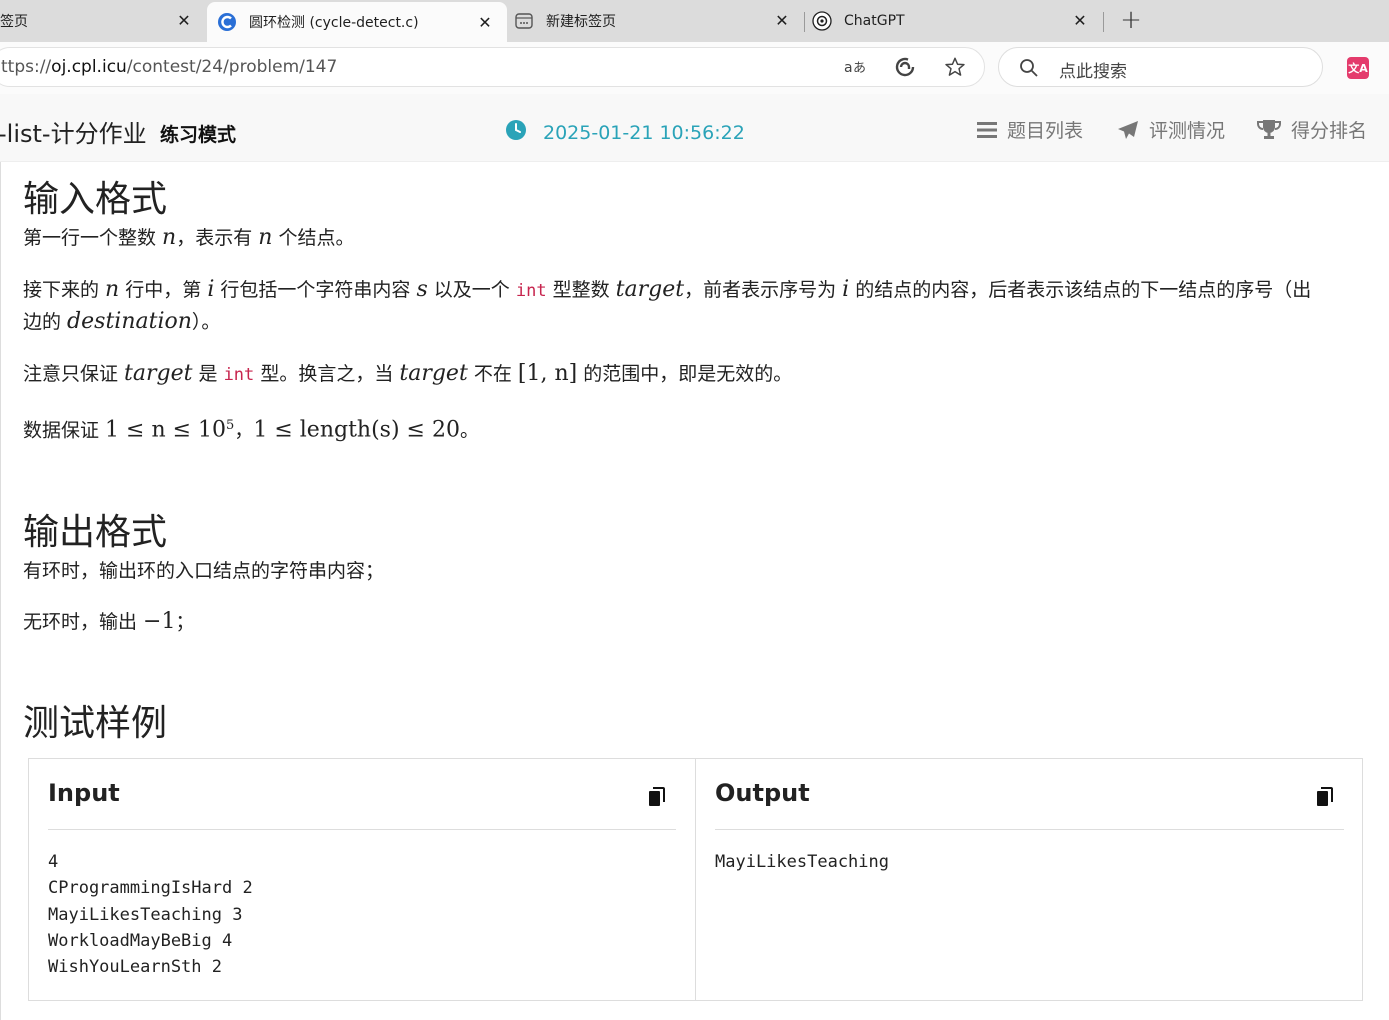  I want to click on sample-output-box: Output MayiLikesTeaching, so click(1029, 879).